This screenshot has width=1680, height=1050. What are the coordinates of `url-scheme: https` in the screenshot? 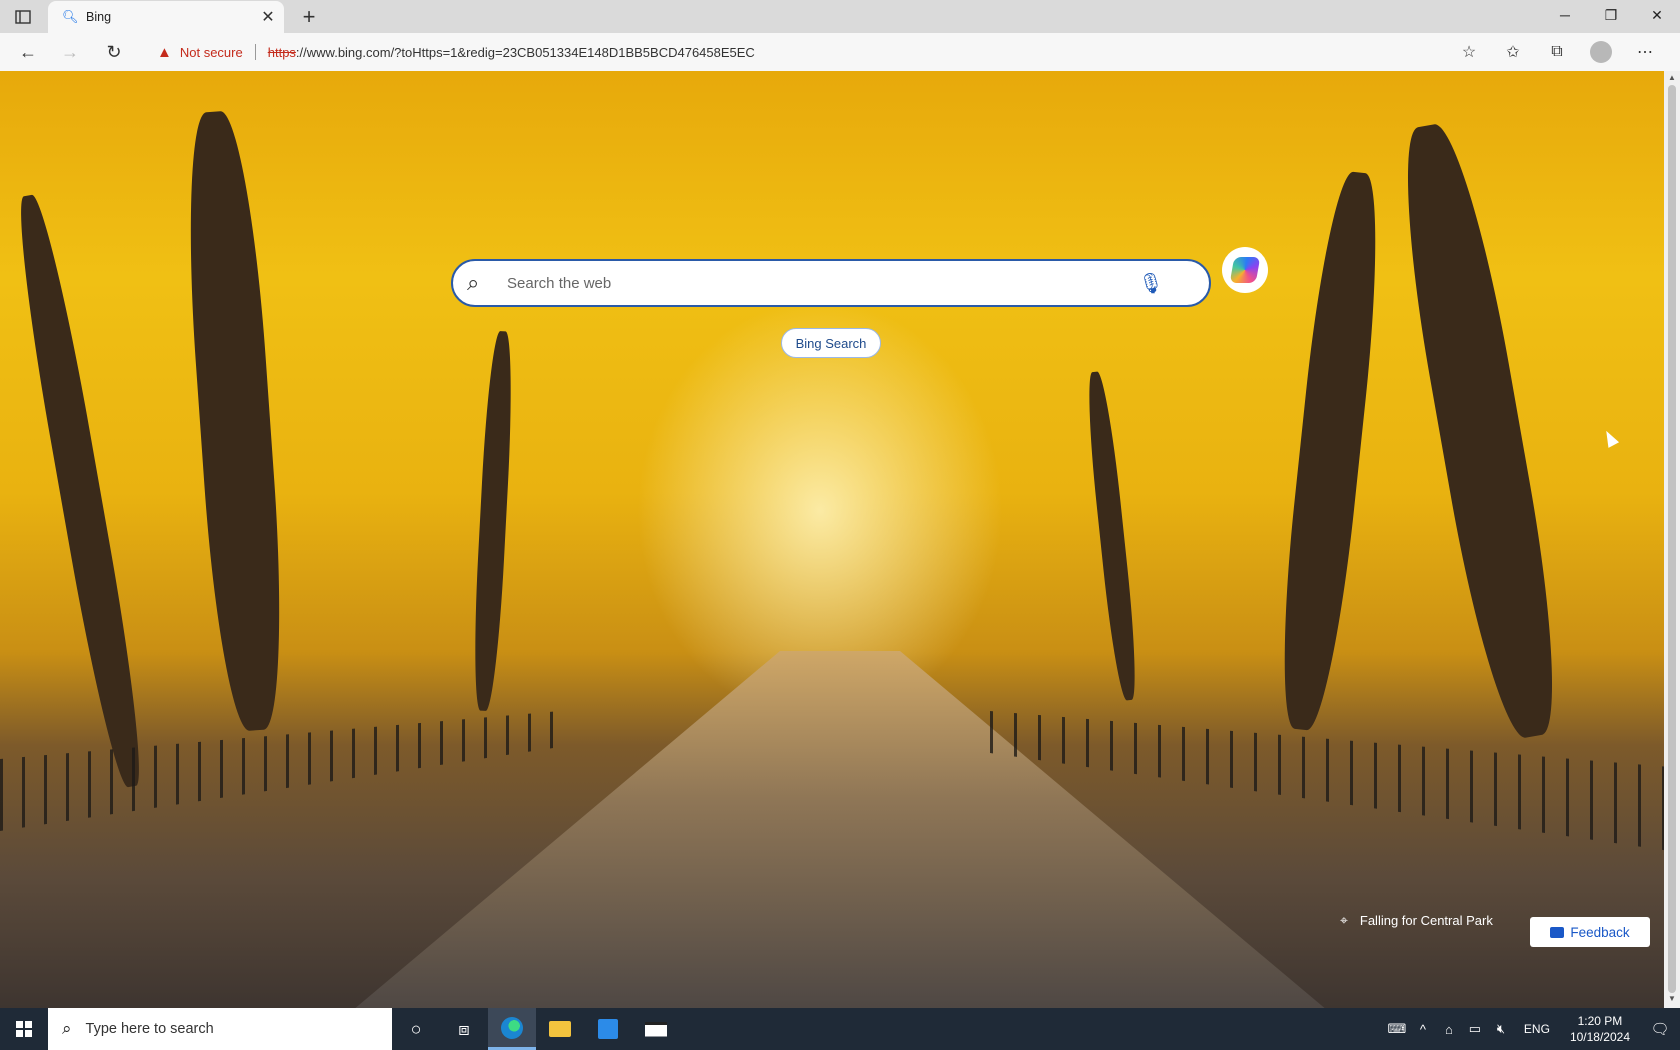 It's located at (281, 52).